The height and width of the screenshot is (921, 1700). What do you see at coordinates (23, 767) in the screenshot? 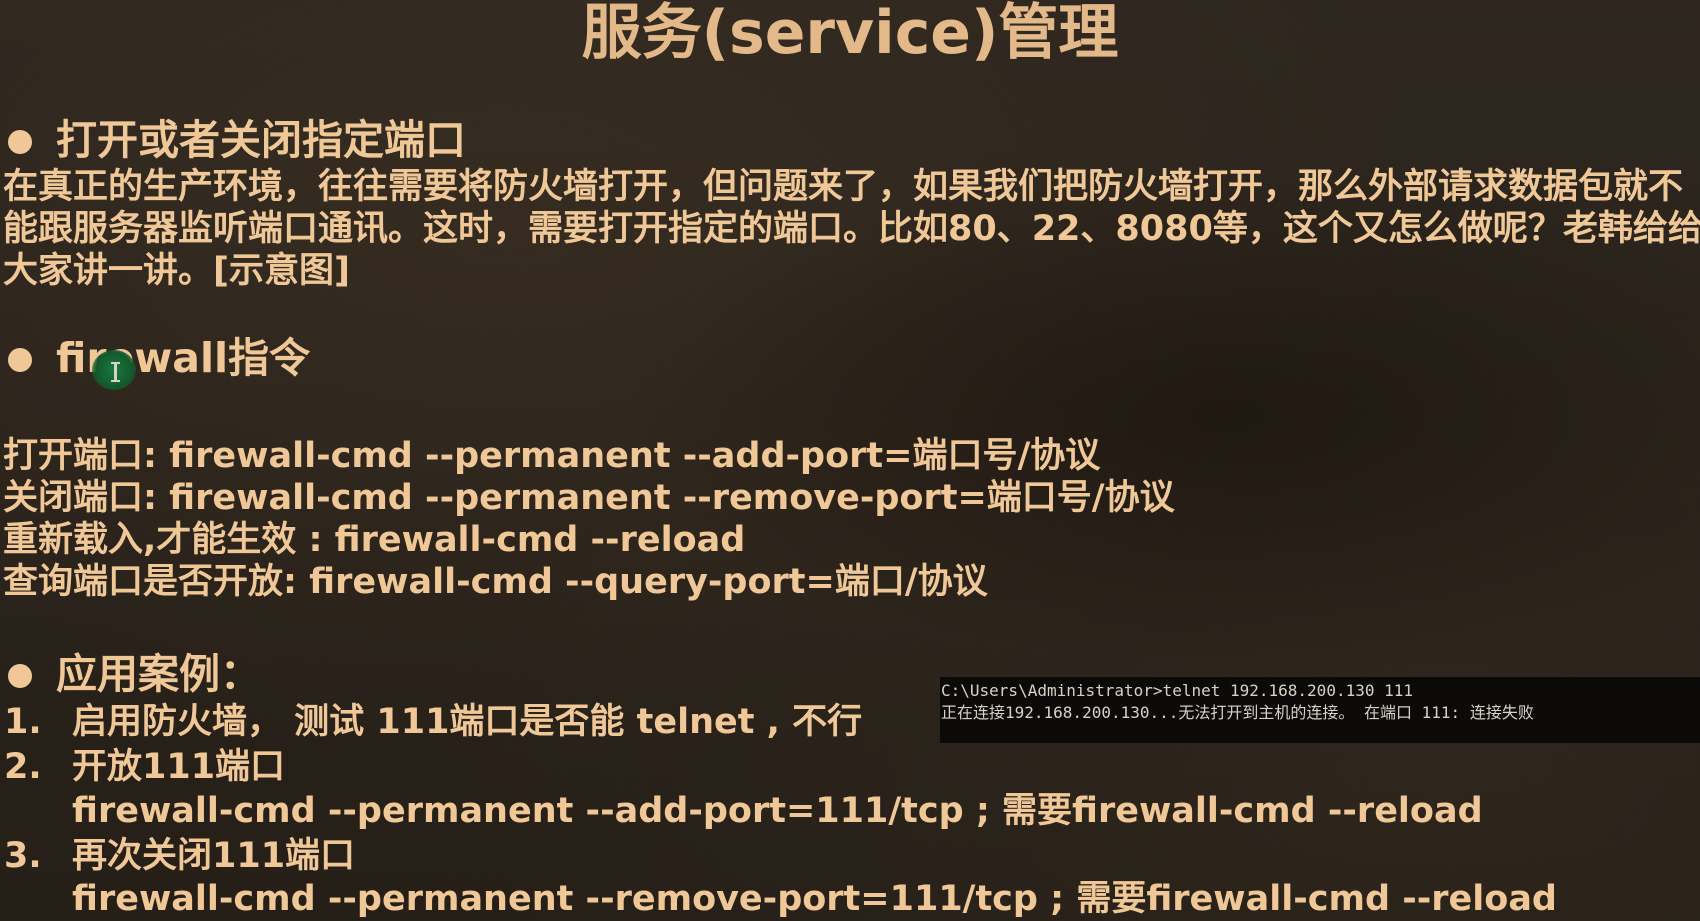
I see `list-number: 2.` at bounding box center [23, 767].